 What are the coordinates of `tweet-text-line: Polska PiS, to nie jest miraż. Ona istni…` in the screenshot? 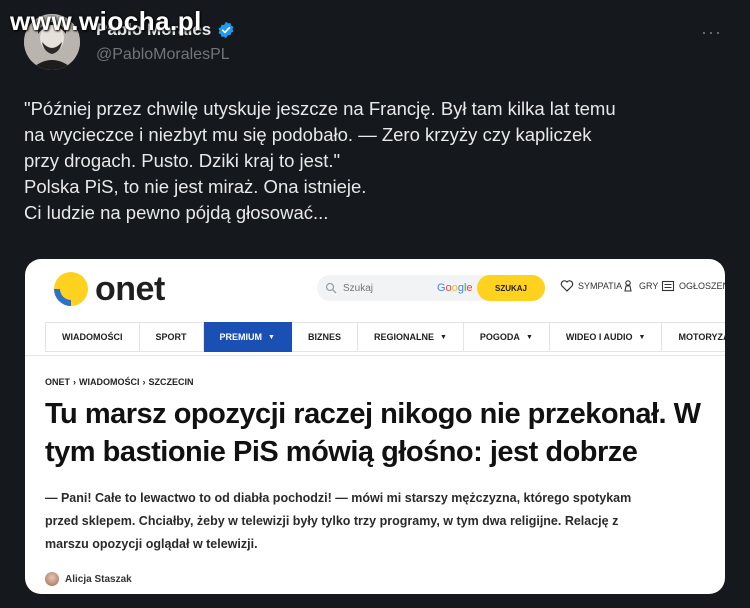 It's located at (195, 186).